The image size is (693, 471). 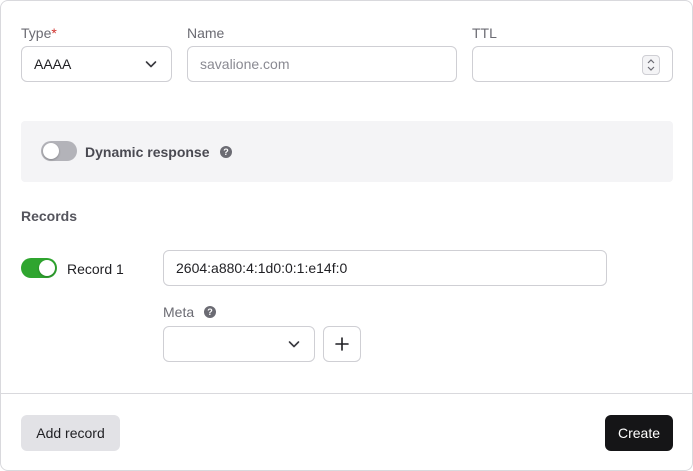 I want to click on name-field, so click(x=322, y=64).